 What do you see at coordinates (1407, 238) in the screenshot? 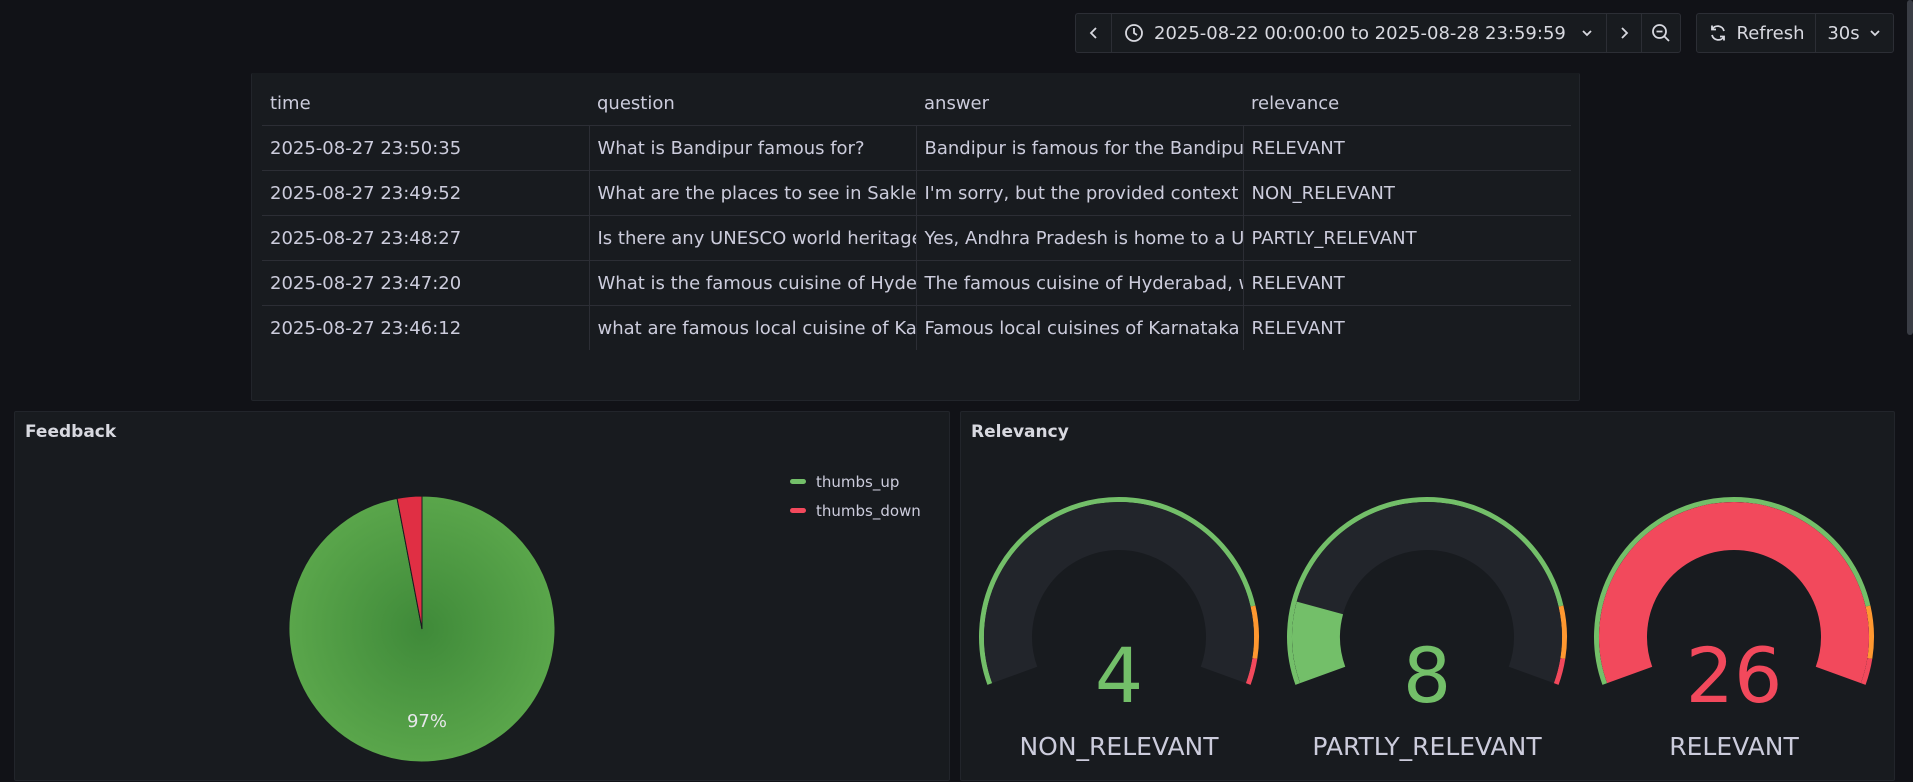
I see `table-cell: PARTLY_RELEVANT` at bounding box center [1407, 238].